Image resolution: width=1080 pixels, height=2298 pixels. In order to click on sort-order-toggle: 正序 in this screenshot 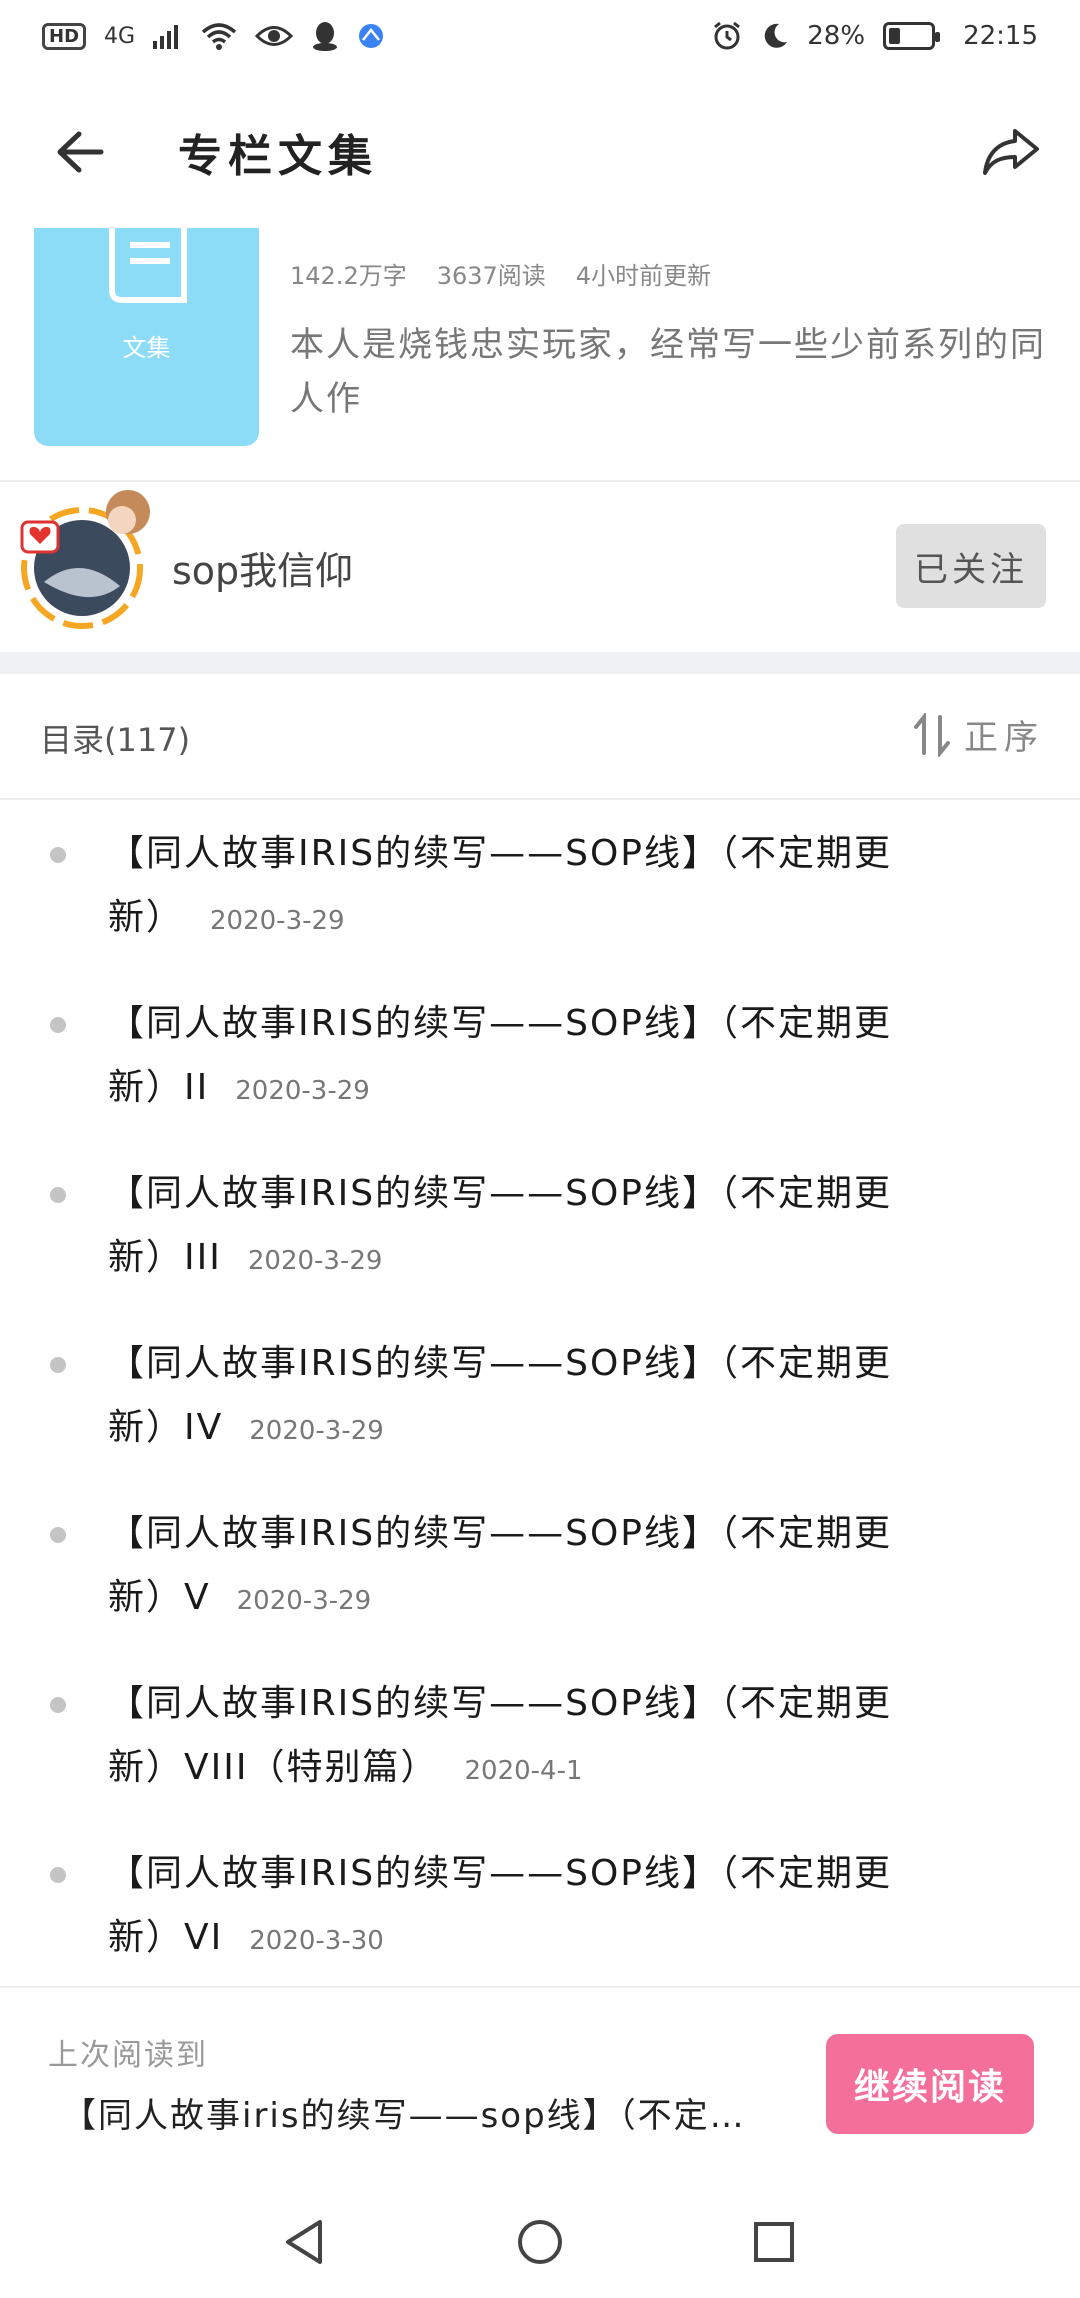, I will do `click(978, 734)`.